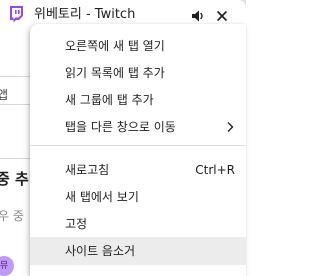  I want to click on content-divider, so click(15, 158).